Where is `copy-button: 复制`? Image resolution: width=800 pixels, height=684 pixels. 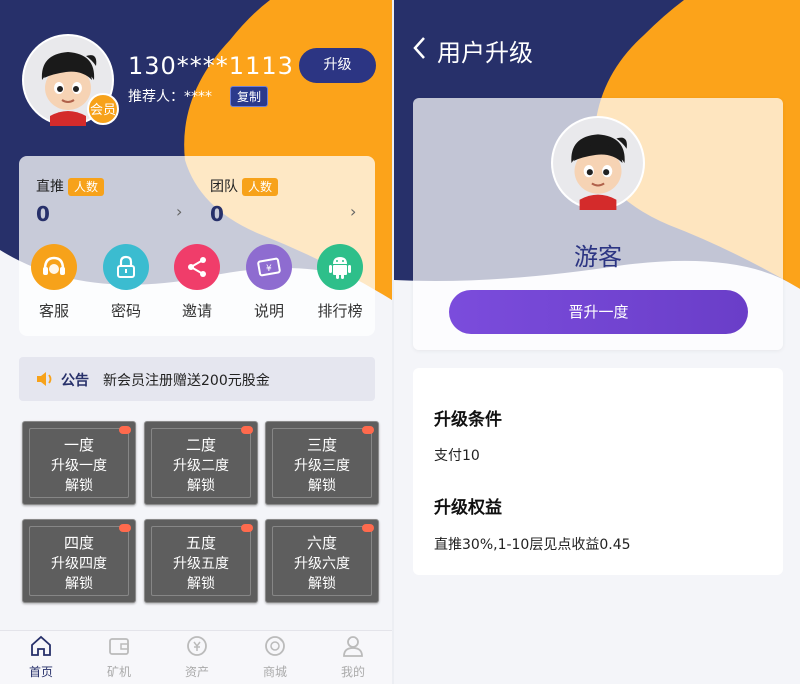
copy-button: 复制 is located at coordinates (249, 96).